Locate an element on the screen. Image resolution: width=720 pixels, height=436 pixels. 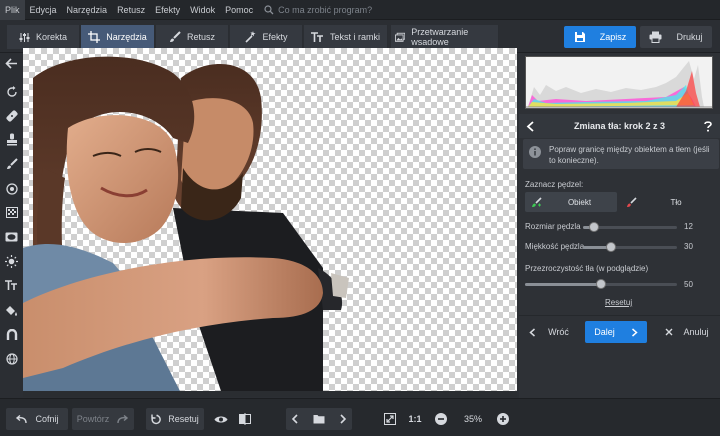
menu-help: Pomoc is located at coordinates (239, 10).